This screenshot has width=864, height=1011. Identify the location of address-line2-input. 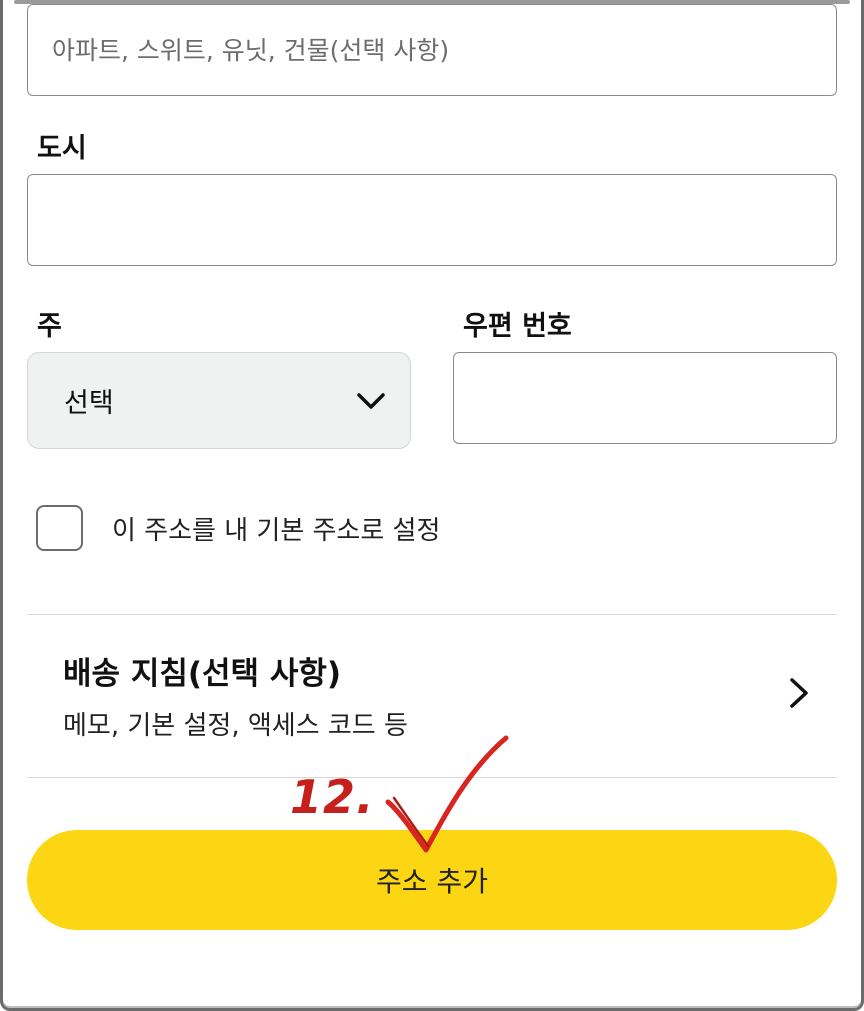
(432, 50).